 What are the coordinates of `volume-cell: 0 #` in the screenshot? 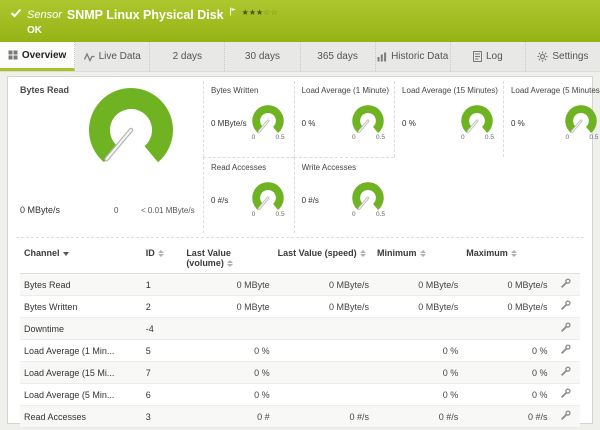 It's located at (228, 416).